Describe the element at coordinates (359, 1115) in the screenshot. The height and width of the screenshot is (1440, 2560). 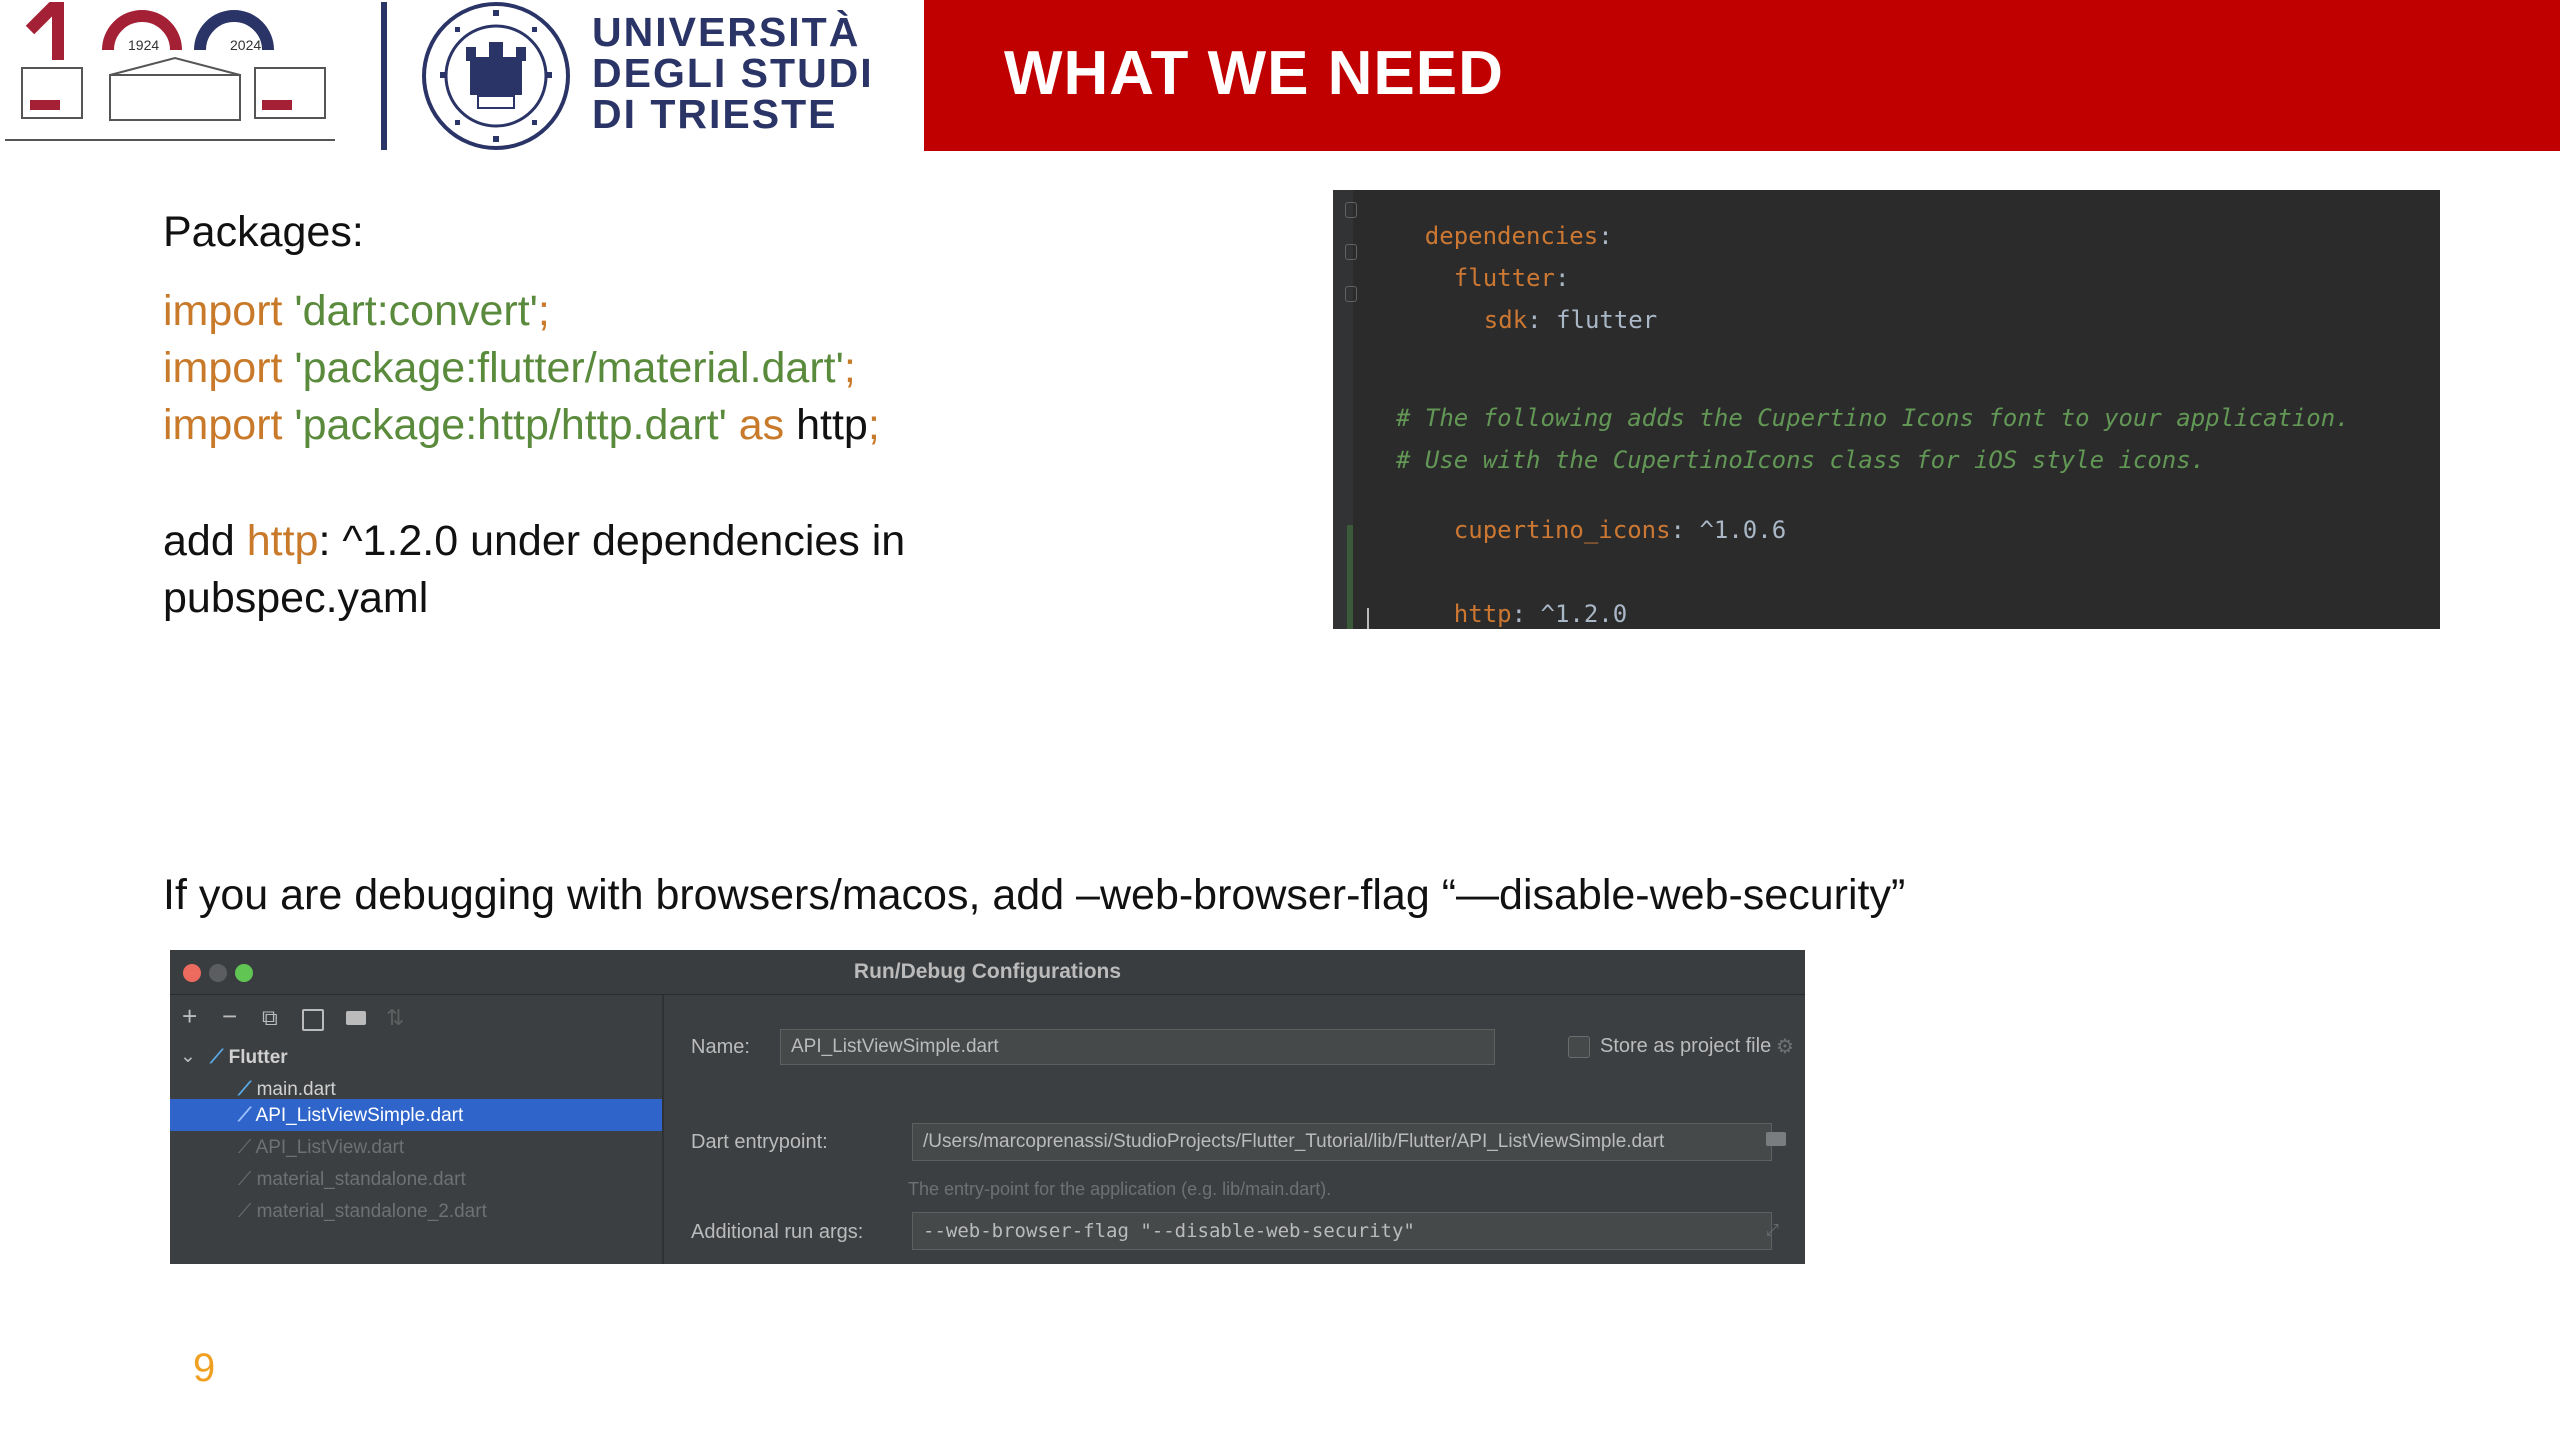
I see `tree-item-label: API_ListViewSimple.dart` at that location.